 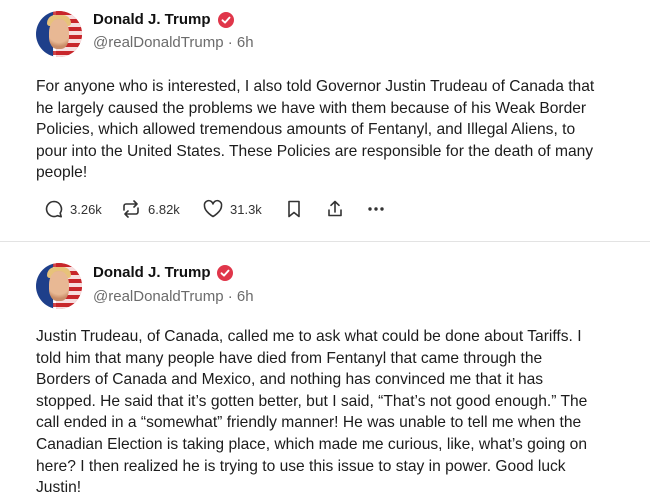 What do you see at coordinates (131, 209) in the screenshot?
I see `retruth-icon` at bounding box center [131, 209].